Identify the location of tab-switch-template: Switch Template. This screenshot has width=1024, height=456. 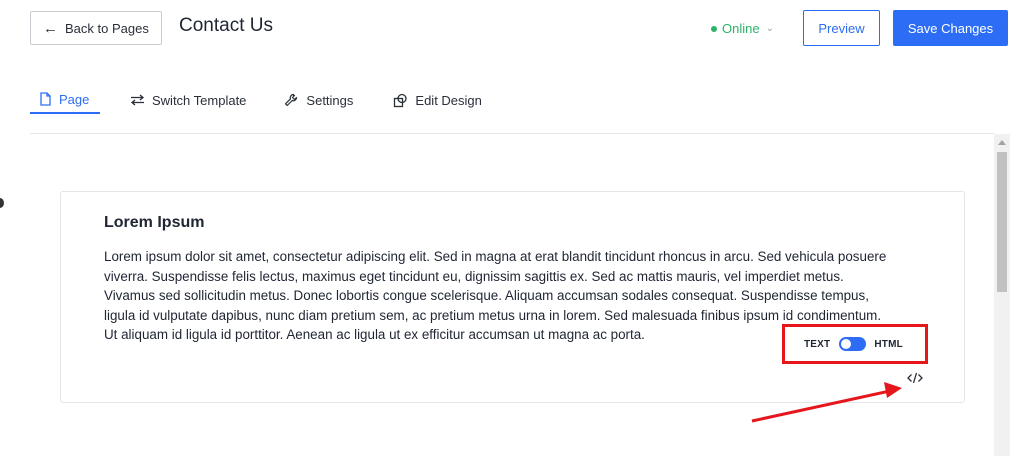
(188, 100).